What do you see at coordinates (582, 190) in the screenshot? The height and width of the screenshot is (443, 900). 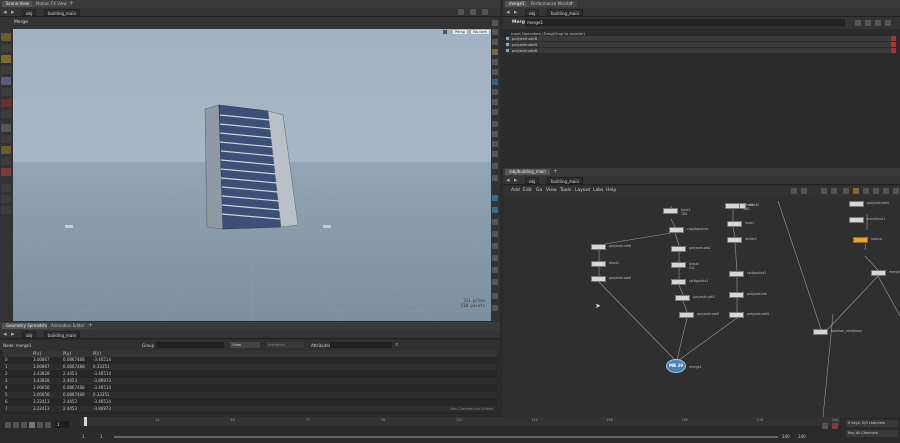 I see `menu-layout: Layout` at bounding box center [582, 190].